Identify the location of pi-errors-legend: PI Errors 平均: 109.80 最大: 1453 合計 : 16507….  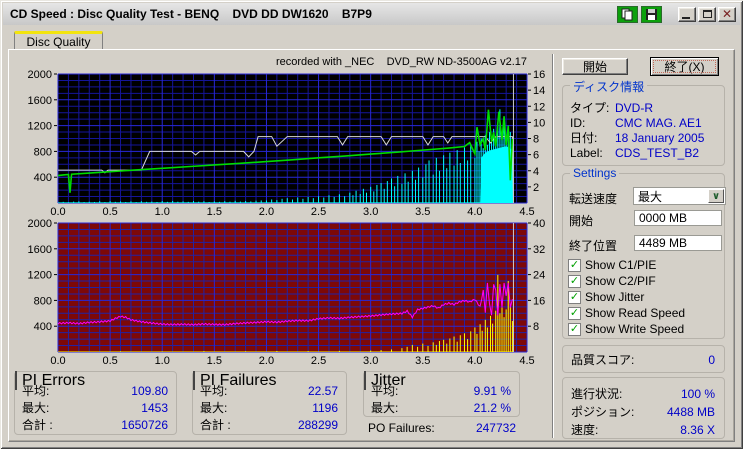
(95, 403).